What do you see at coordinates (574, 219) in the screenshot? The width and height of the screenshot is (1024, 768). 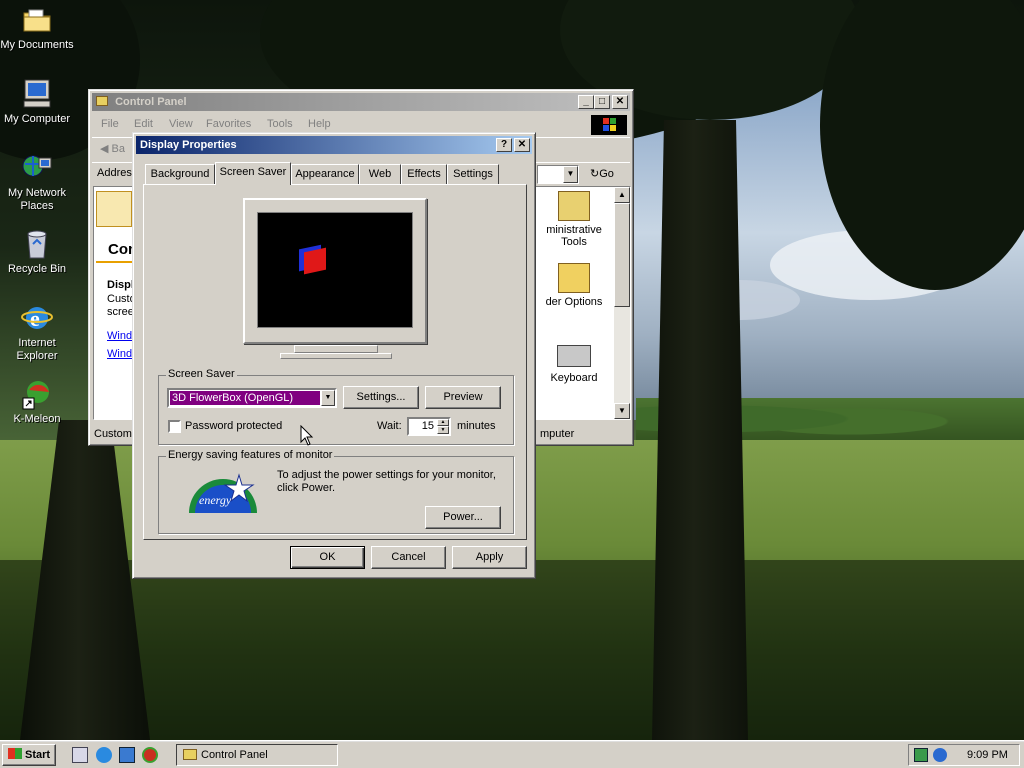 I see `control-panel-item-administrative-tools: ministrative Tools` at bounding box center [574, 219].